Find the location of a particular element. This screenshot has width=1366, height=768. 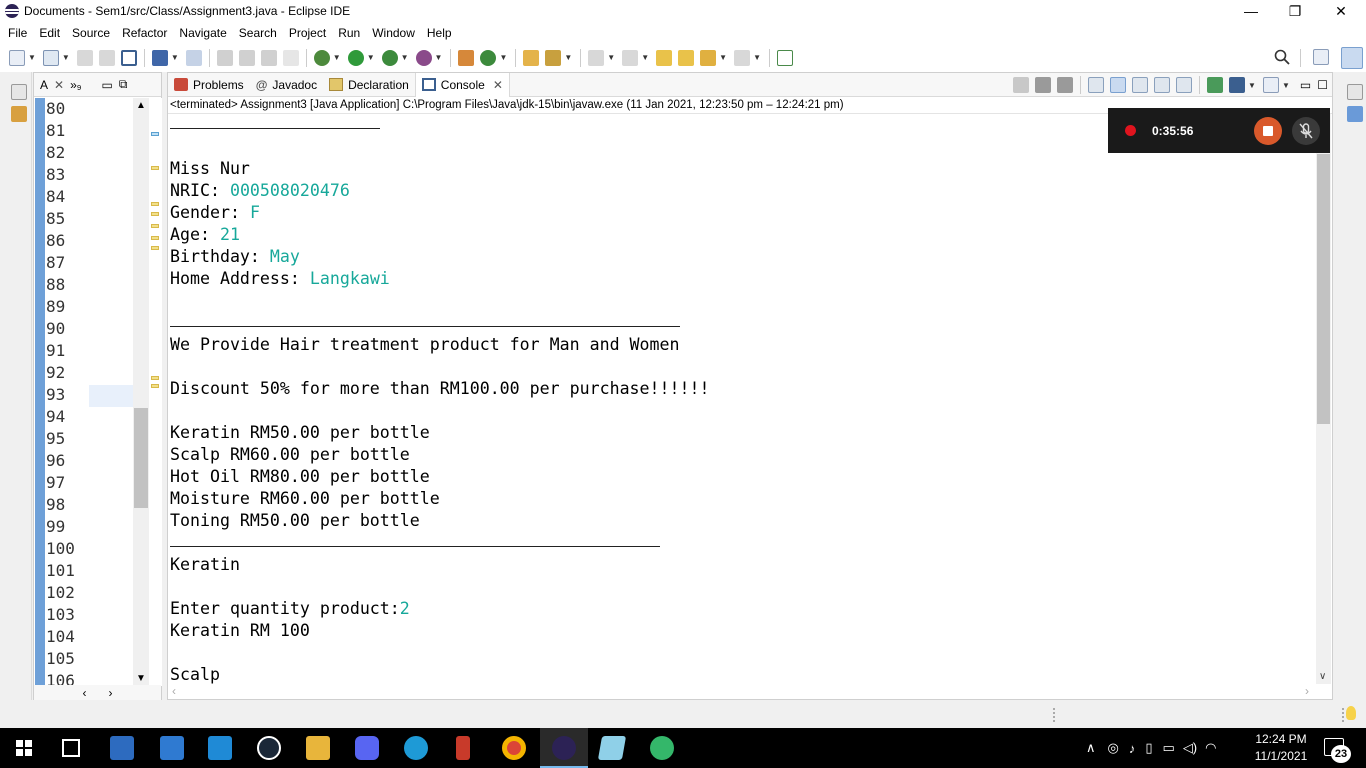

pencil-app-icon is located at coordinates (463, 748).